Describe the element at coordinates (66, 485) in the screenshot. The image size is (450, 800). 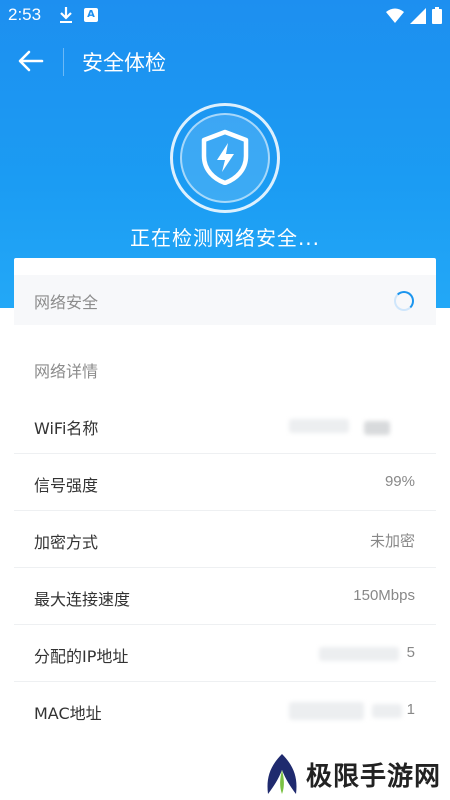
I see `signal-strength-label: 信号强度` at that location.